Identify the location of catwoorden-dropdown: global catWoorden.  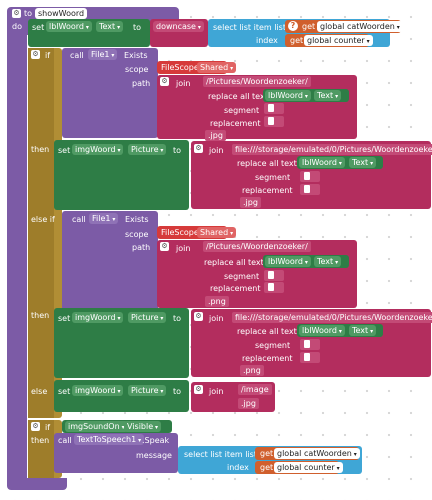
(360, 26).